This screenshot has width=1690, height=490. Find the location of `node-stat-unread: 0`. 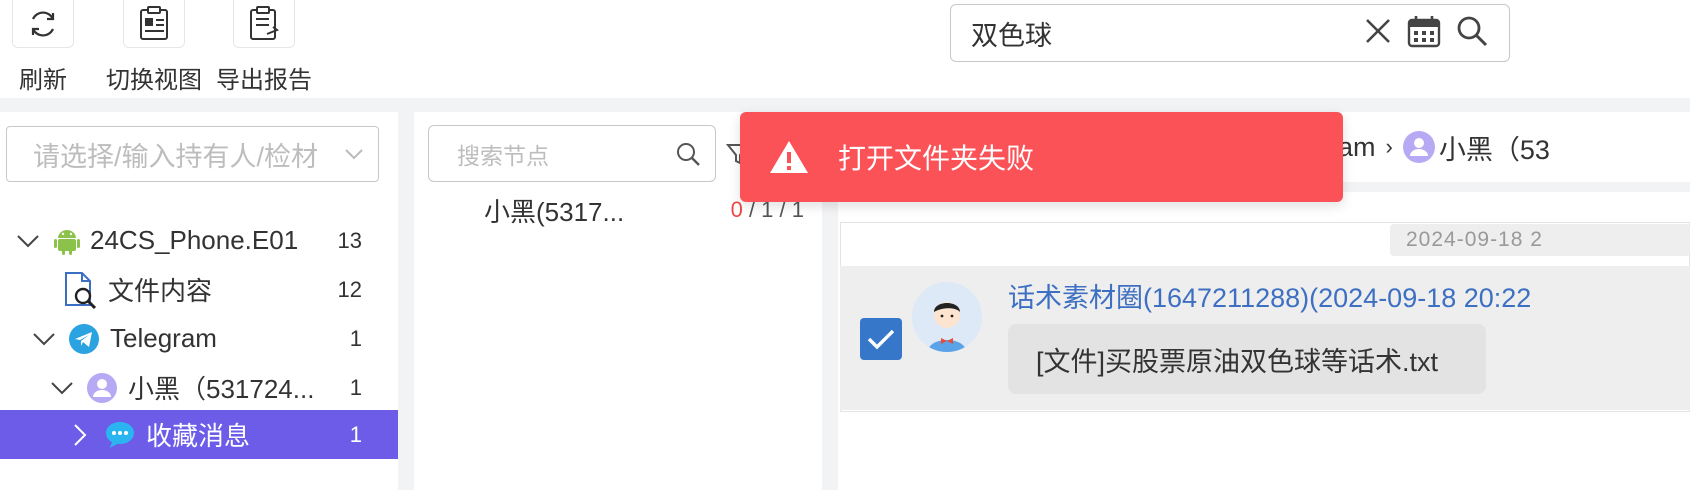

node-stat-unread: 0 is located at coordinates (736, 209).